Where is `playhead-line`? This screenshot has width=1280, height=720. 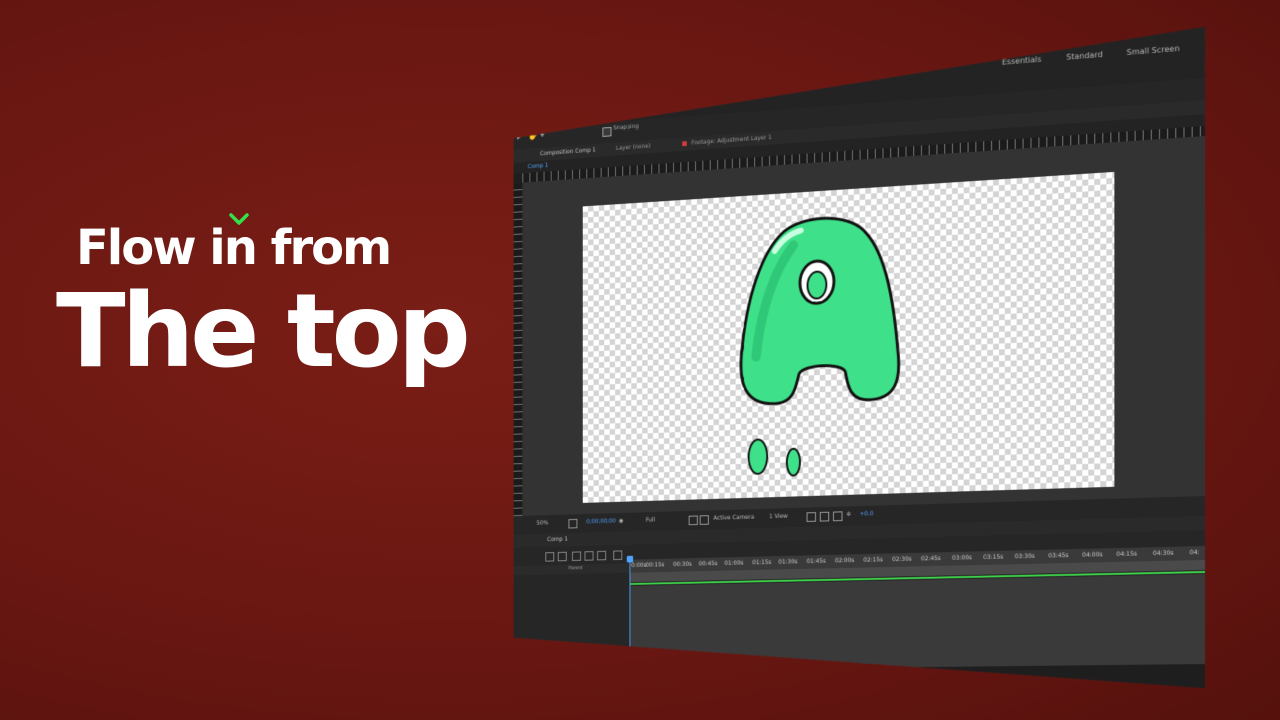
playhead-line is located at coordinates (629, 614).